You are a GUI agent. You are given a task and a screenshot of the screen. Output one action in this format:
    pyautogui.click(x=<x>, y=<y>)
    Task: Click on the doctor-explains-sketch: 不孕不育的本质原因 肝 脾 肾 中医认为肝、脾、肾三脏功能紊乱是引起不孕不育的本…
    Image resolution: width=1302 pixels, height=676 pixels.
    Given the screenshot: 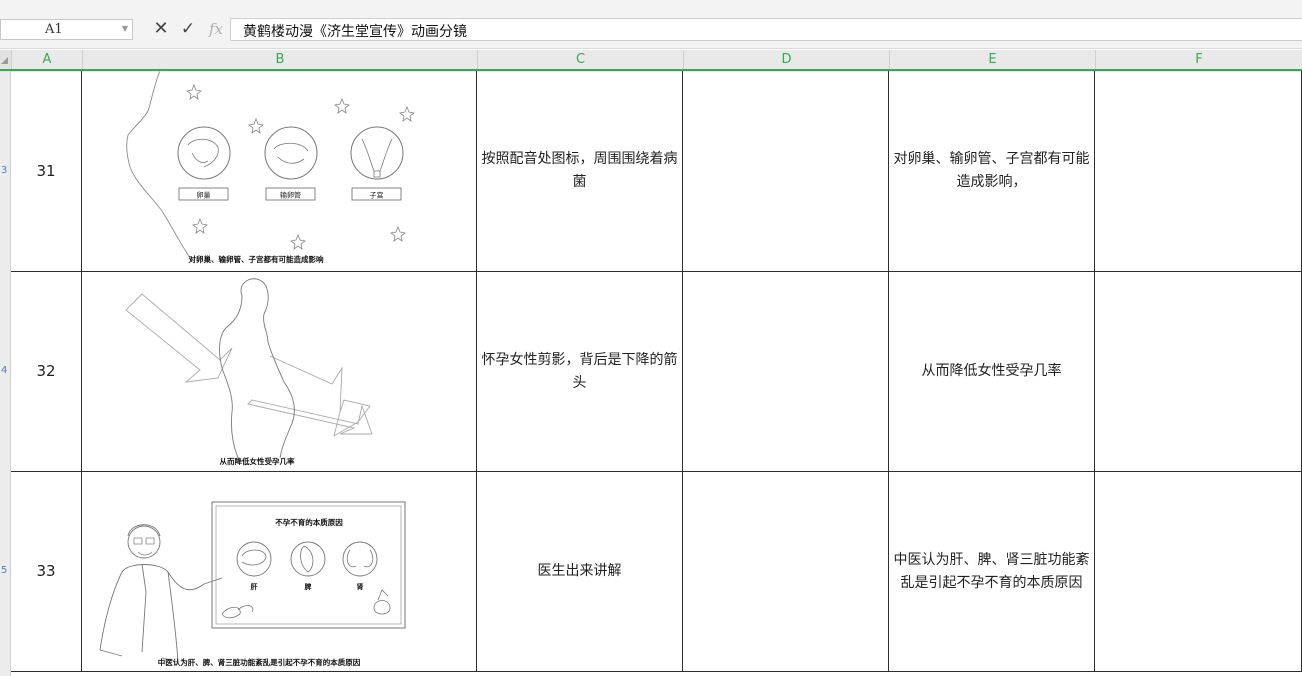 What is the action you would take?
    pyautogui.click(x=252, y=584)
    